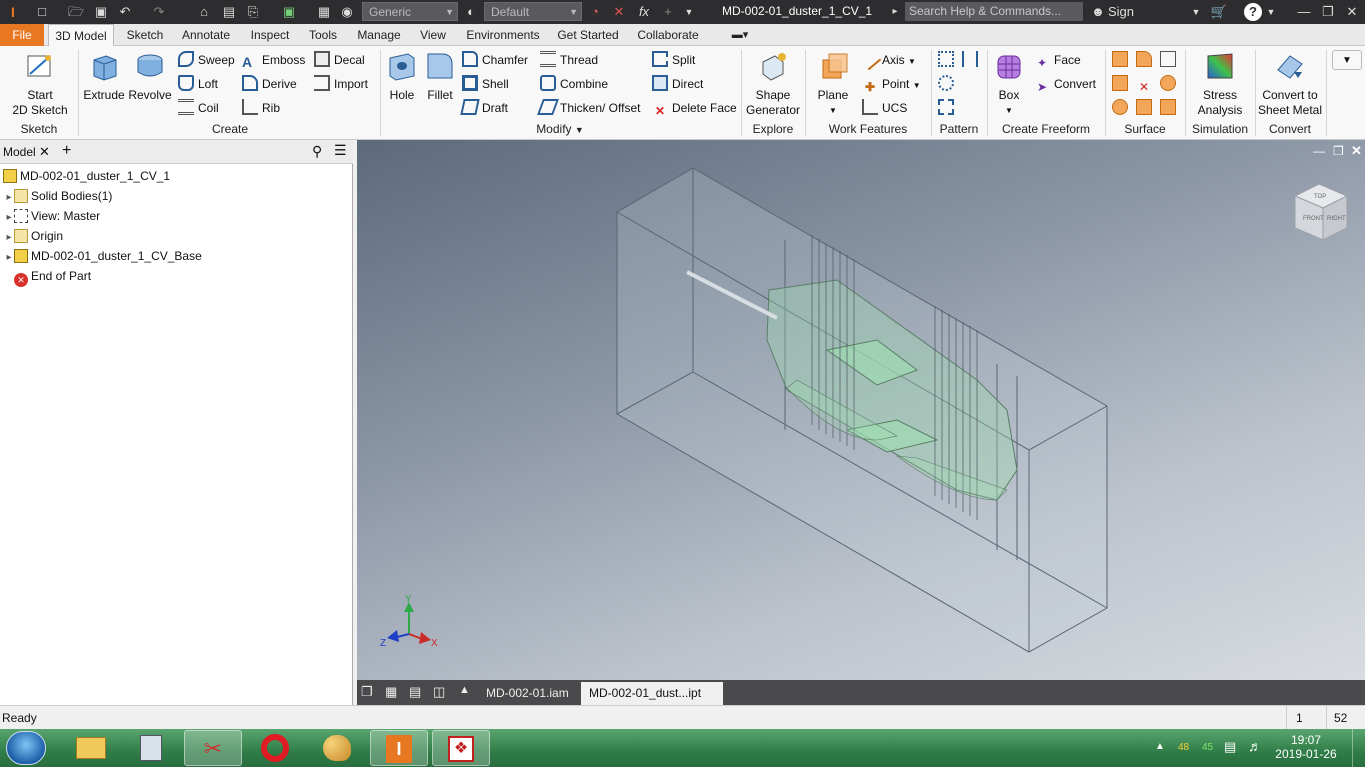  Describe the element at coordinates (410, 11) in the screenshot. I see `material-dropdown: Generic ▼` at that location.